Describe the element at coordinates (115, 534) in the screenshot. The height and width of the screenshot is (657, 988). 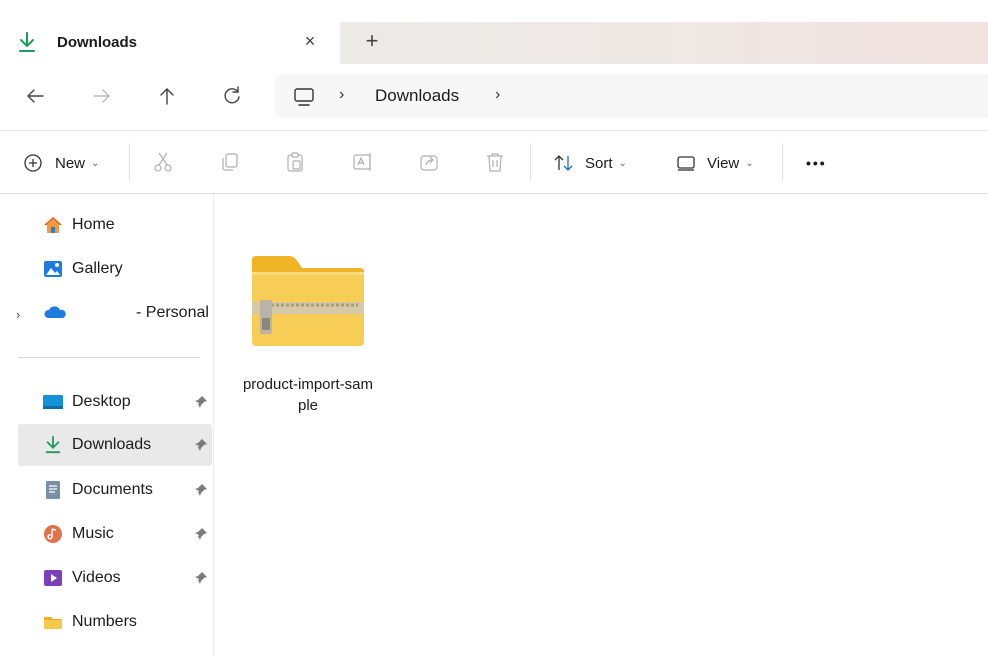
I see `sidebar-item-music: Music` at that location.